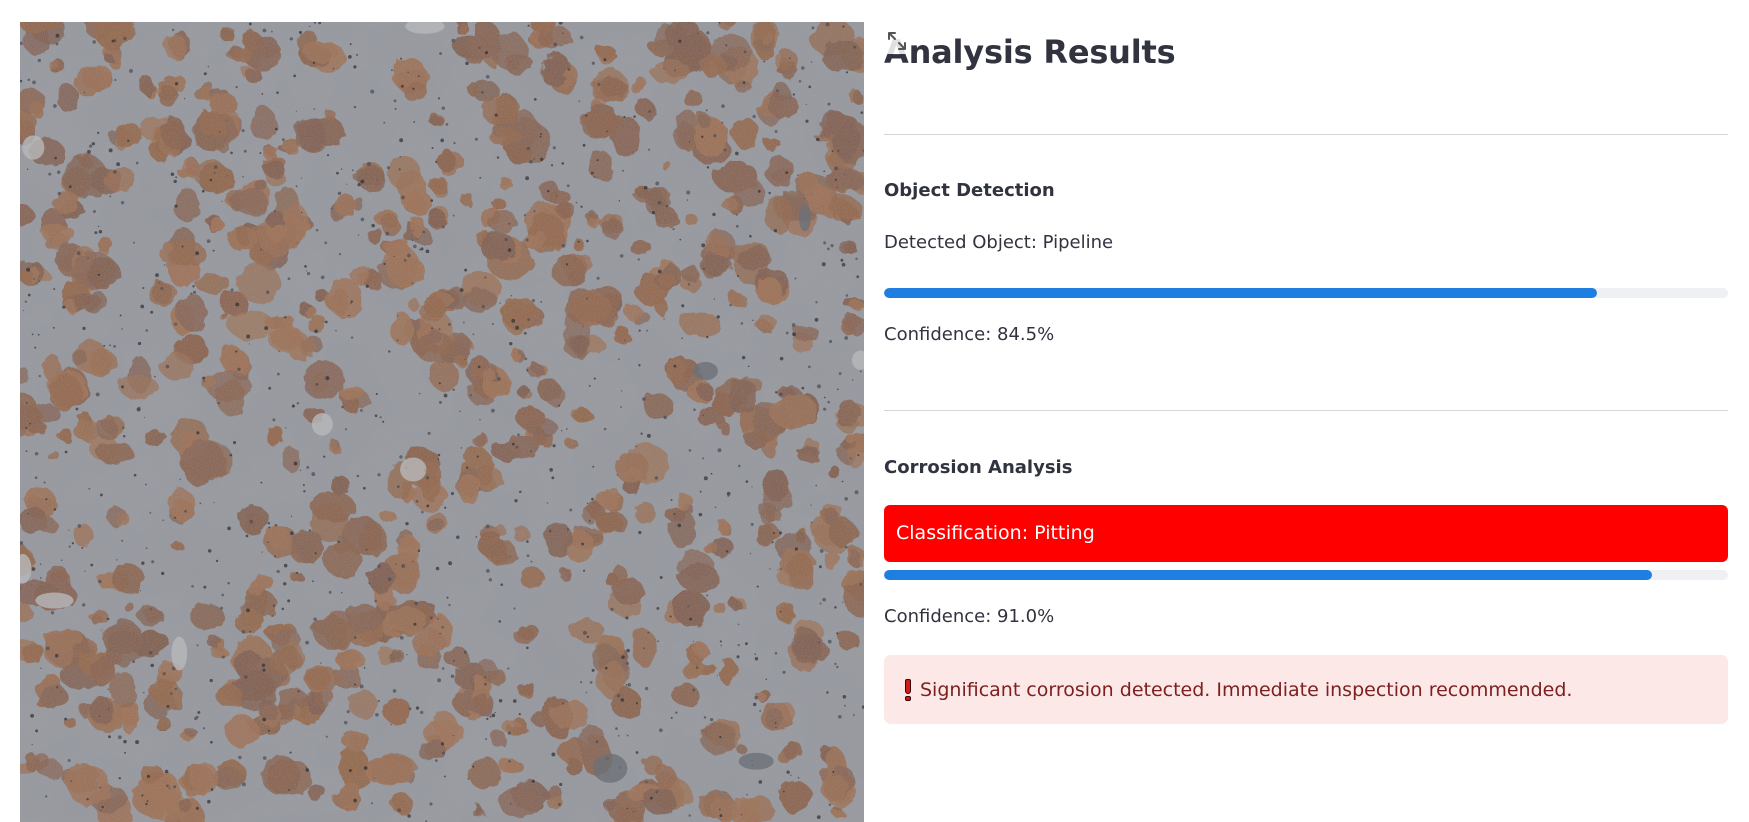  Describe the element at coordinates (908, 689) in the screenshot. I see `exclamation-icon` at that location.